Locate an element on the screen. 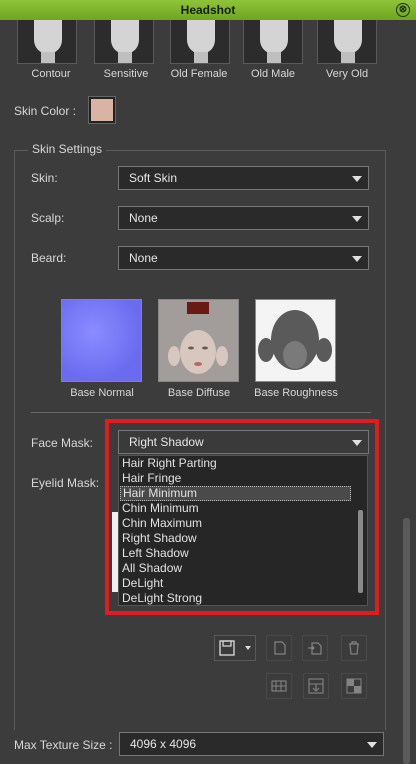 The width and height of the screenshot is (416, 764). delete-button is located at coordinates (354, 648).